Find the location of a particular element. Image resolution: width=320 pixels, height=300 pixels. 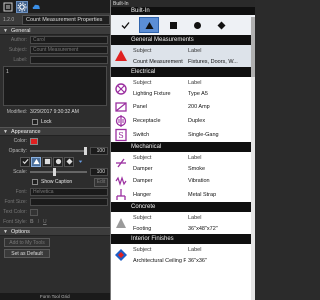

shape-diamond-icon is located at coordinates (69, 161).